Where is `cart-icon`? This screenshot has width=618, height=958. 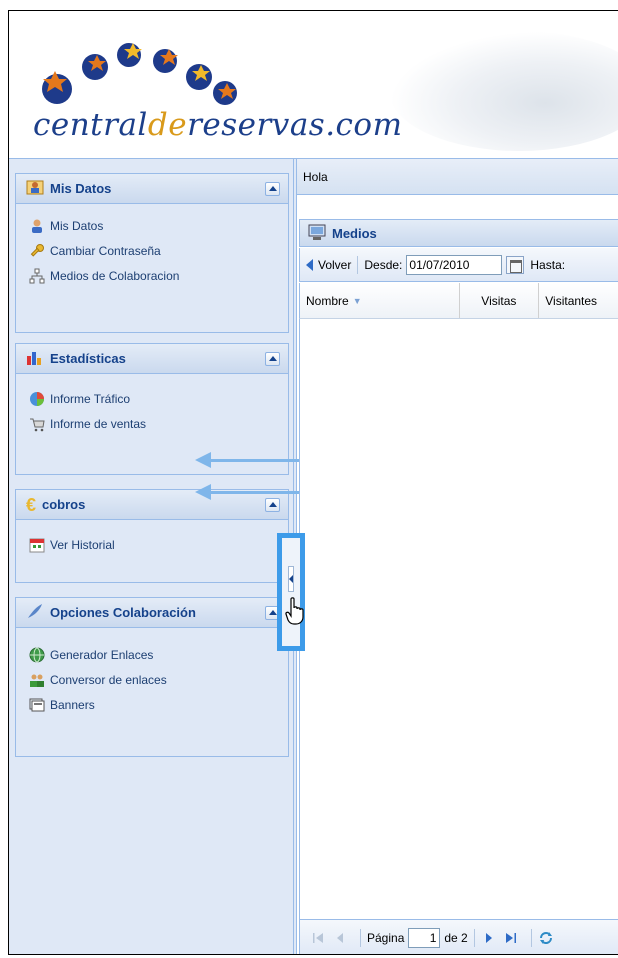 cart-icon is located at coordinates (37, 424).